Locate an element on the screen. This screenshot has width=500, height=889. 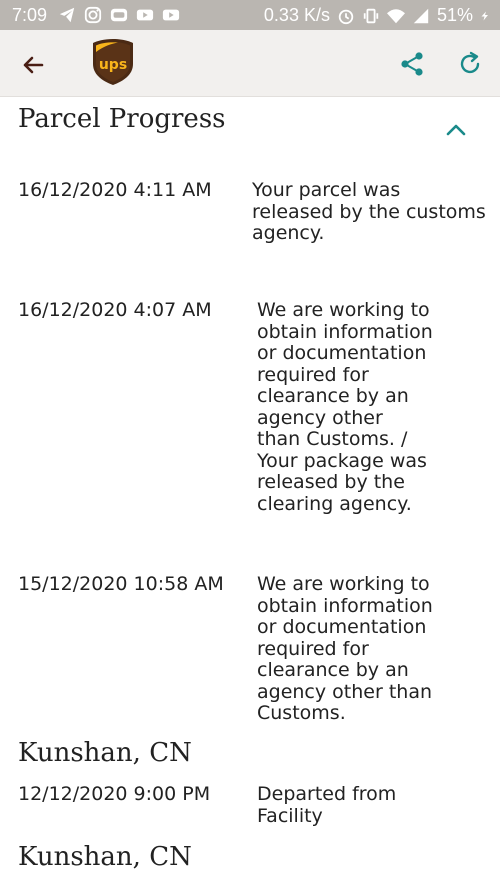
telegram-icon is located at coordinates (67, 15).